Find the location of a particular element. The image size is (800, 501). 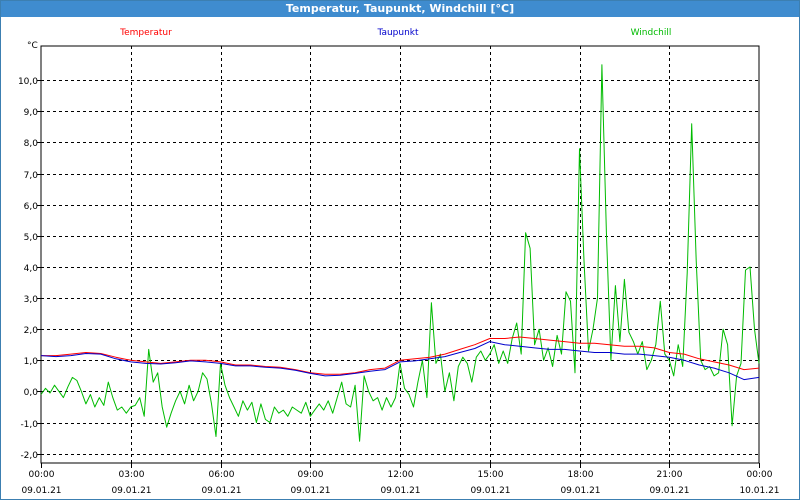

x-tick-time-label: 21:00 is located at coordinates (670, 475).